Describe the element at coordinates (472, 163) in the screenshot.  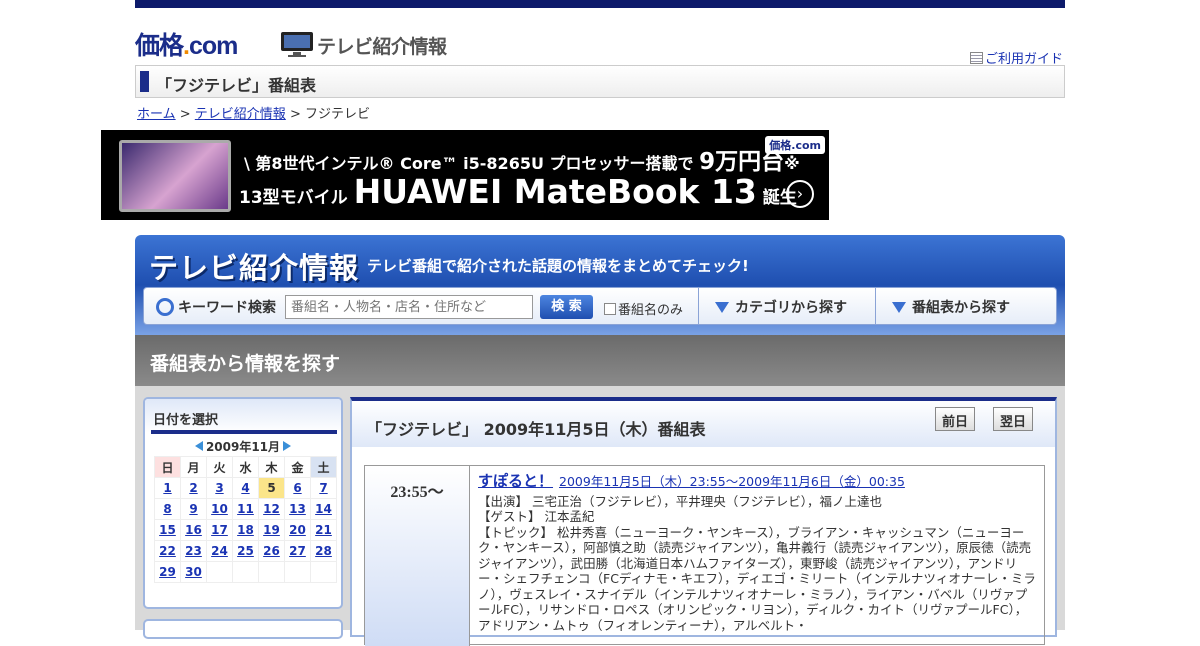
I see `ad-line-1-text: \ 第8世代インテル® Core™ i5-8265U プロセッサー搭載で` at that location.